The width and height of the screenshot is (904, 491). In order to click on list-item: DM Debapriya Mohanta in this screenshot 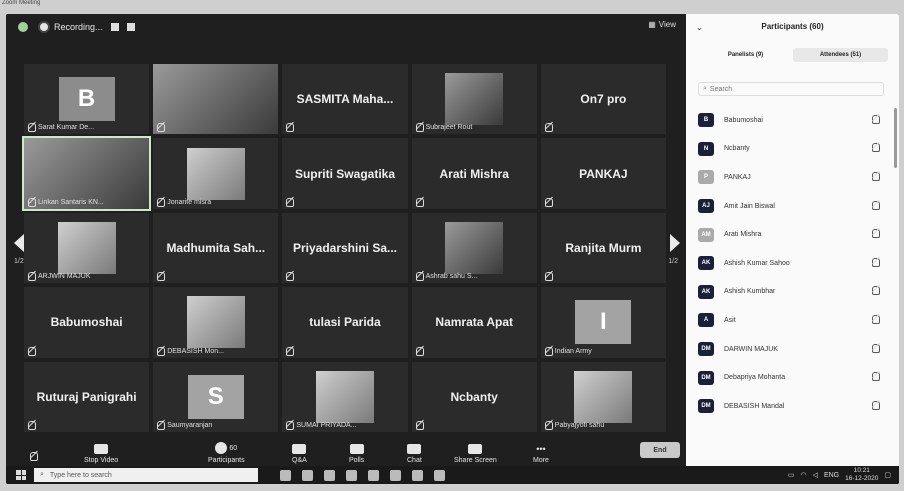, I will do `click(793, 377)`.